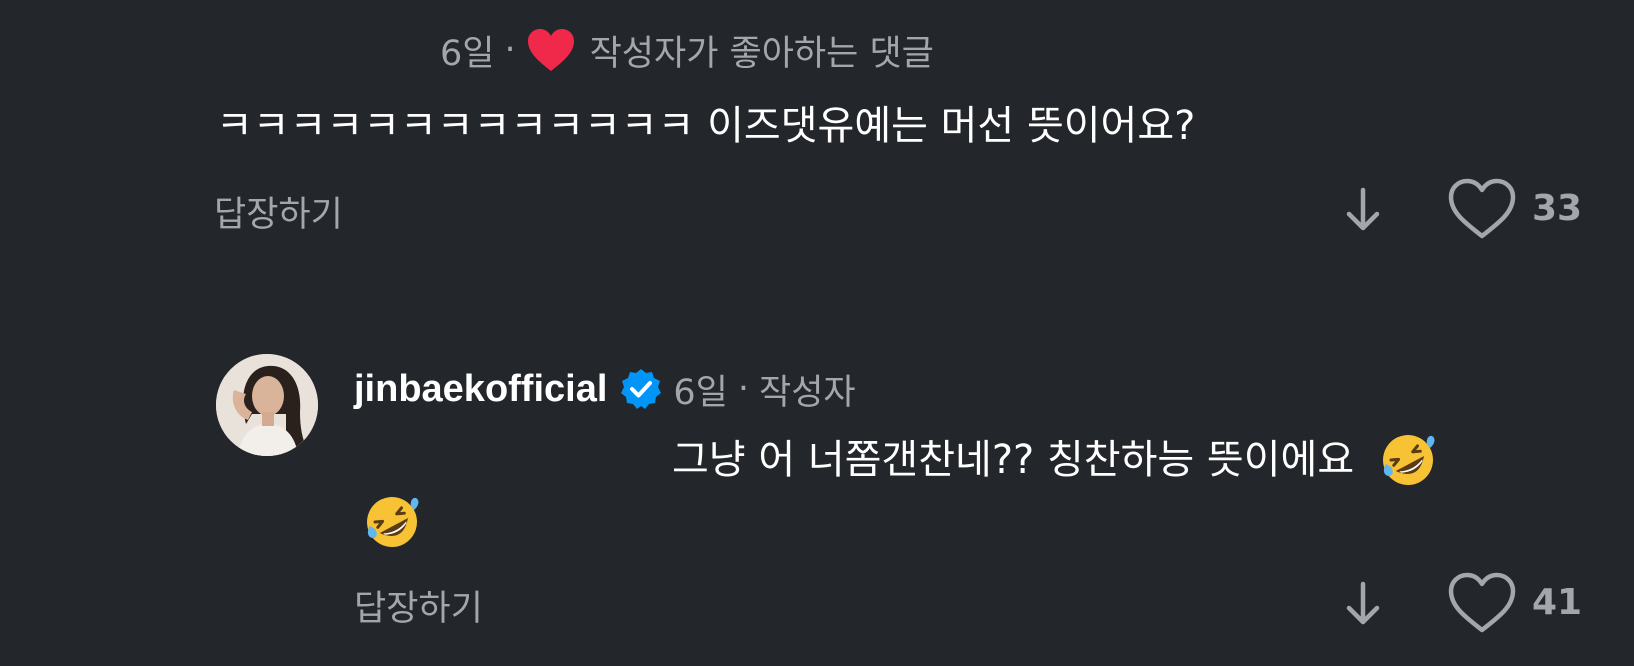 Image resolution: width=1634 pixels, height=666 pixels. What do you see at coordinates (706, 126) in the screenshot?
I see `comment-1-text: ㅋㅋㅋㅋㅋㅋㅋㅋㅋㅋㅋㅋㅋ 이즈댓유예는 머선 뜻이어요?` at bounding box center [706, 126].